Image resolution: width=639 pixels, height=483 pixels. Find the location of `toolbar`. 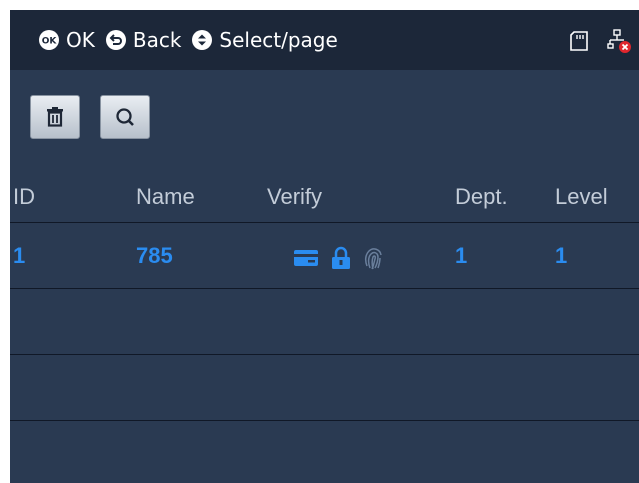

toolbar is located at coordinates (100, 117).